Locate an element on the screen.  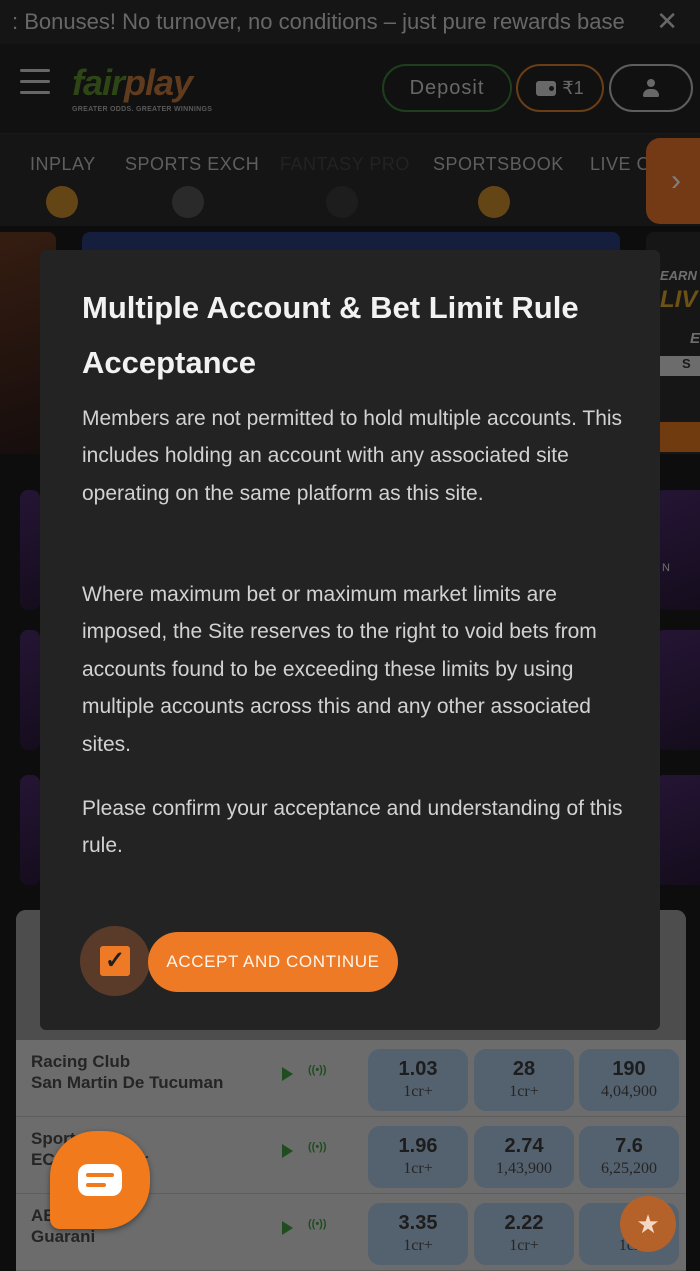
favorite-star-icon: ★ is located at coordinates (648, 1224).